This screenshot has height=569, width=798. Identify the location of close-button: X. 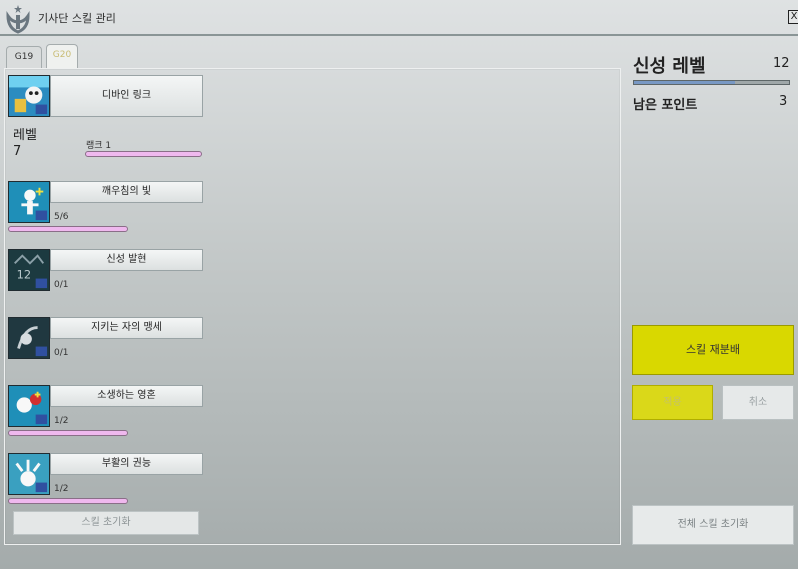
(793, 17).